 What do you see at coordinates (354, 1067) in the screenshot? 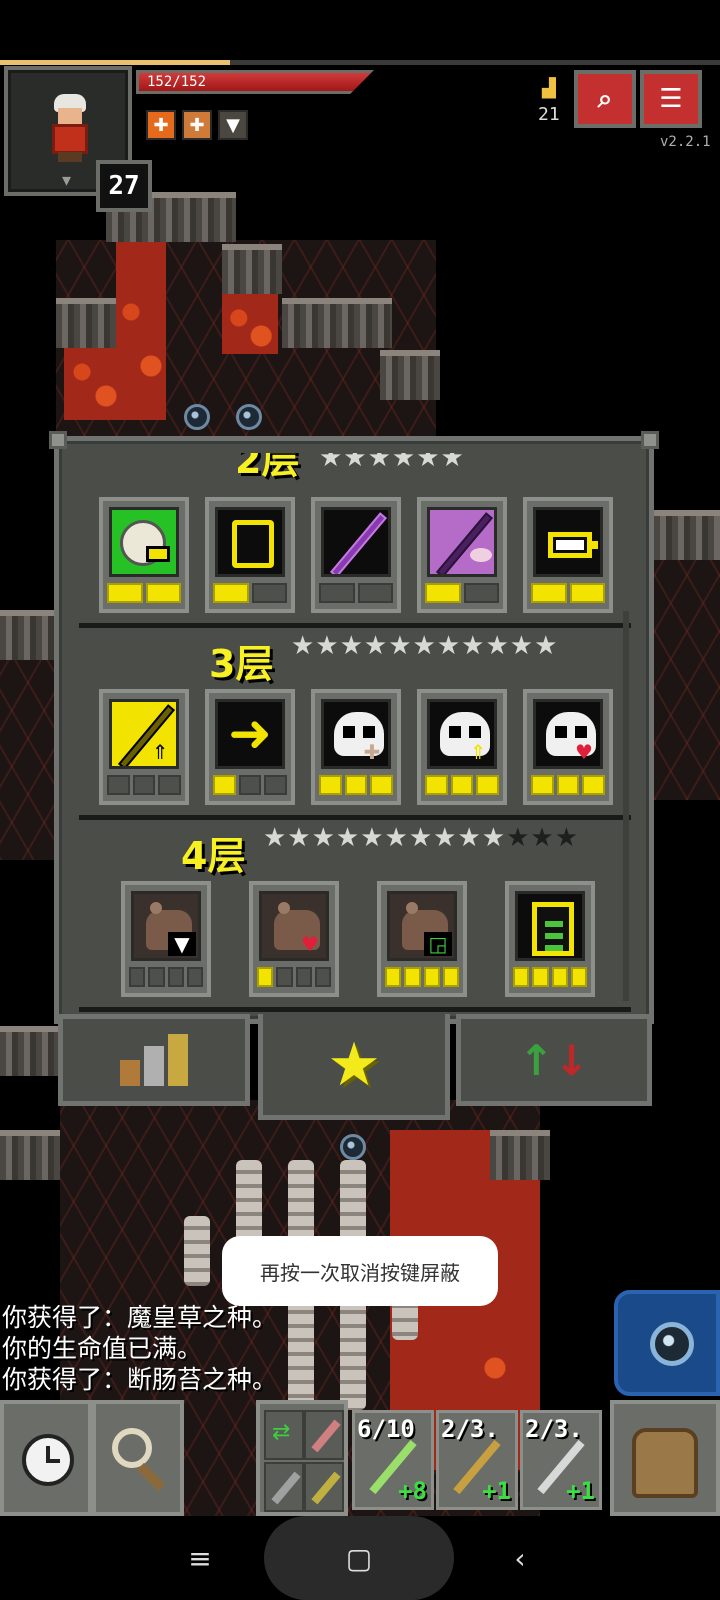
I see `tab-badges: ★` at bounding box center [354, 1067].